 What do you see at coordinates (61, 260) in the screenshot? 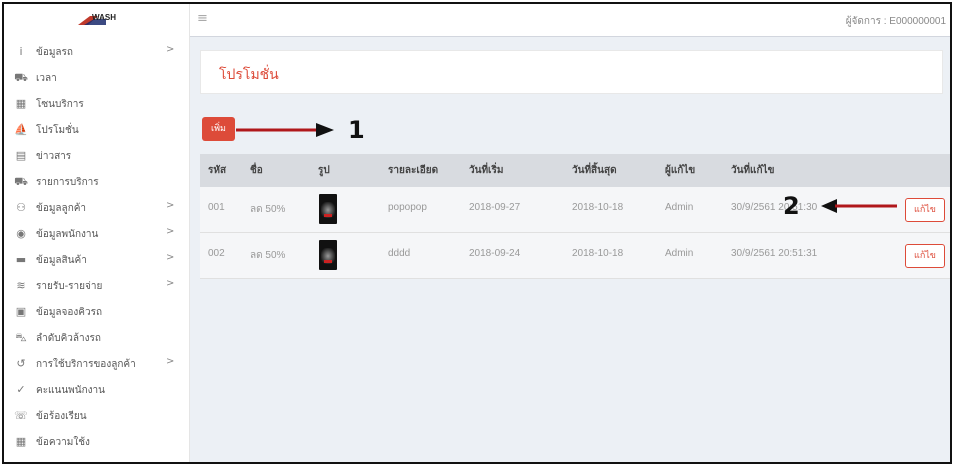
I see `sidebar-item-label: ข้อมูลสินค้า` at bounding box center [61, 260].